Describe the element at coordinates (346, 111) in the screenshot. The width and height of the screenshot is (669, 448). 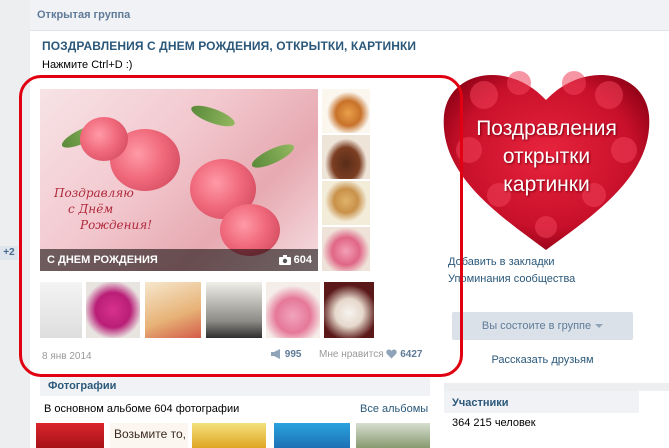
I see `thumb-kitten` at that location.